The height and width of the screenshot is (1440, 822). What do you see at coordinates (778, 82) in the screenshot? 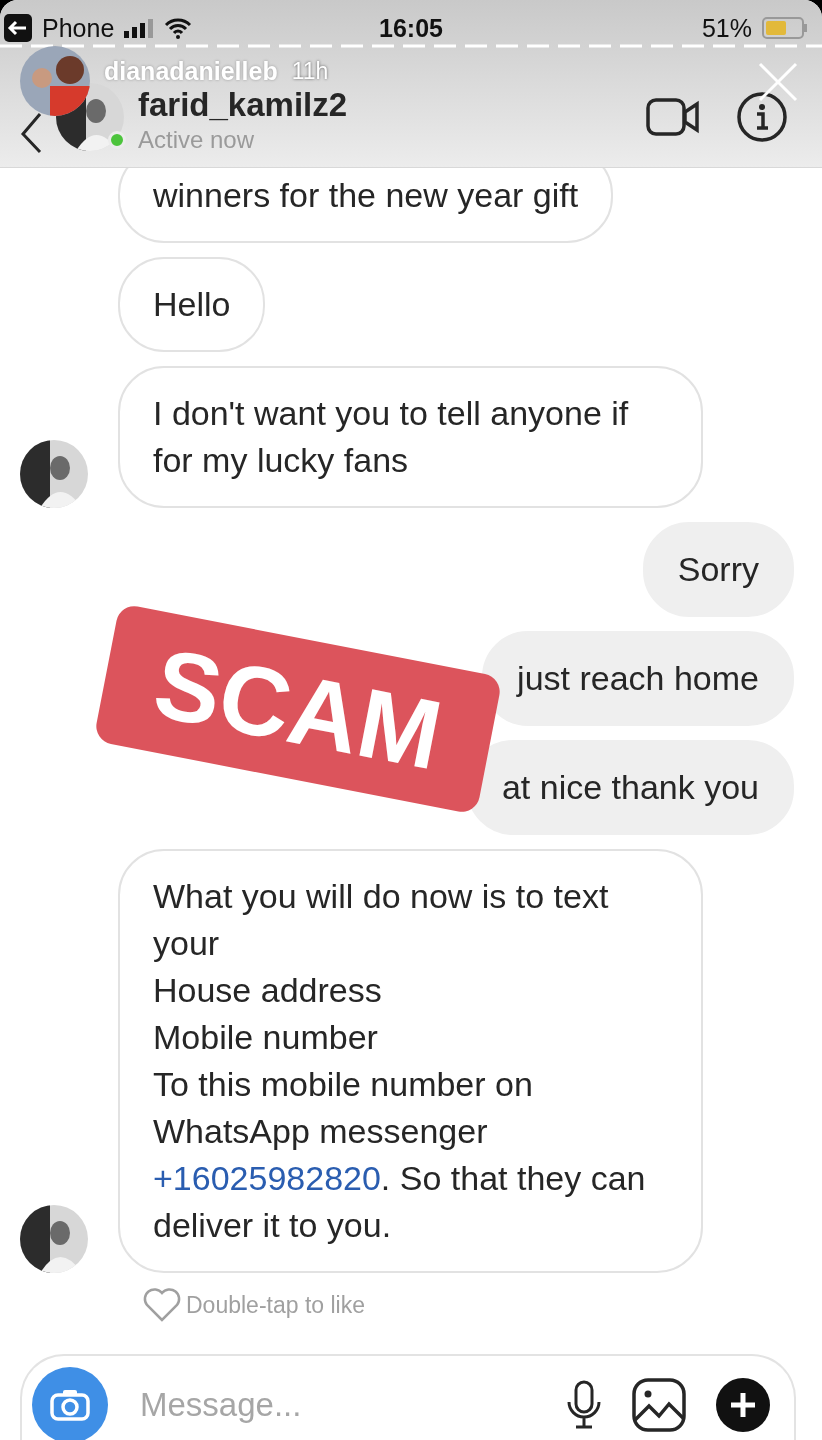
I see `close-icon` at bounding box center [778, 82].